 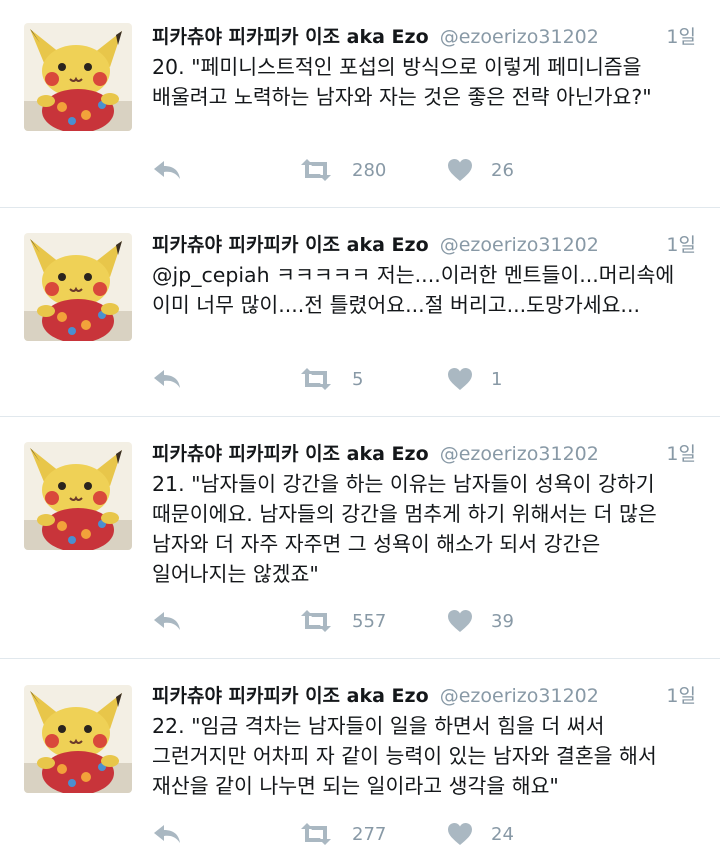 What do you see at coordinates (342, 621) in the screenshot?
I see `retweet-button: 557` at bounding box center [342, 621].